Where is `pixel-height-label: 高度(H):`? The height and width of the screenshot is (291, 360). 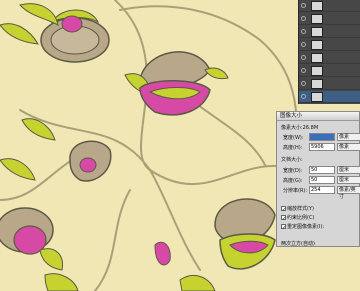
pixel-height-label: 高度(H): is located at coordinates (293, 148).